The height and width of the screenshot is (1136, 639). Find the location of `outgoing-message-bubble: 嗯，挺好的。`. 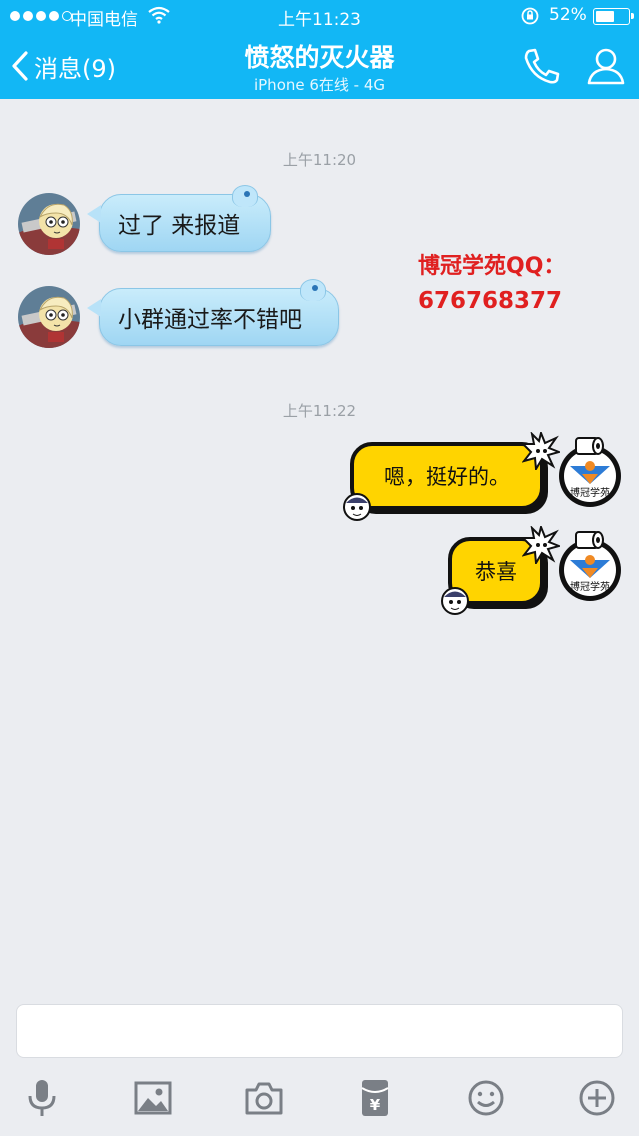

outgoing-message-bubble: 嗯，挺好的。 is located at coordinates (447, 476).